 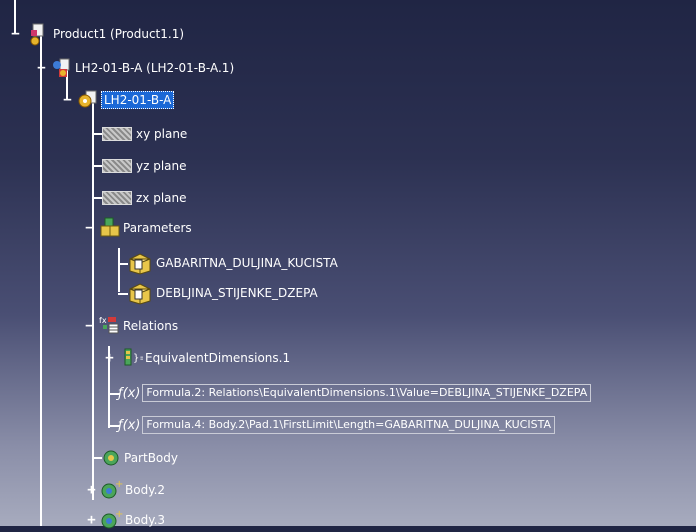 I want to click on component-label: LH2-01-B-A (LH2-01-B-A.1), so click(x=155, y=68).